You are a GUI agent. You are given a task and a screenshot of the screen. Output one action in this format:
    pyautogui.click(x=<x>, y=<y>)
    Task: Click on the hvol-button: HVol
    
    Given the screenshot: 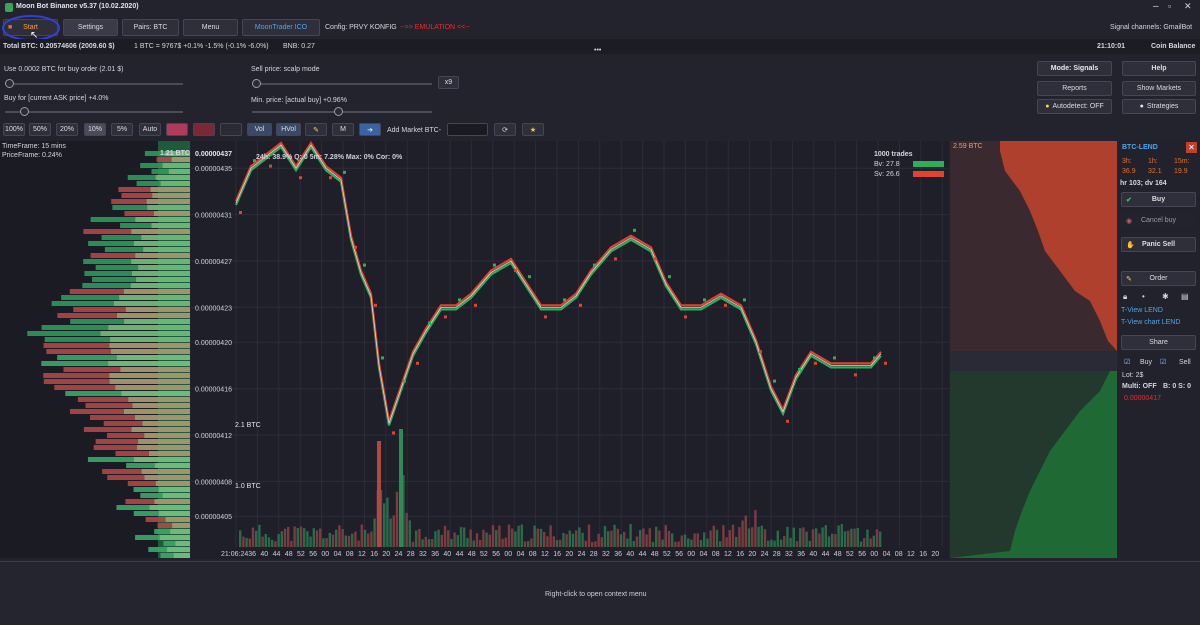 What is the action you would take?
    pyautogui.click(x=288, y=129)
    